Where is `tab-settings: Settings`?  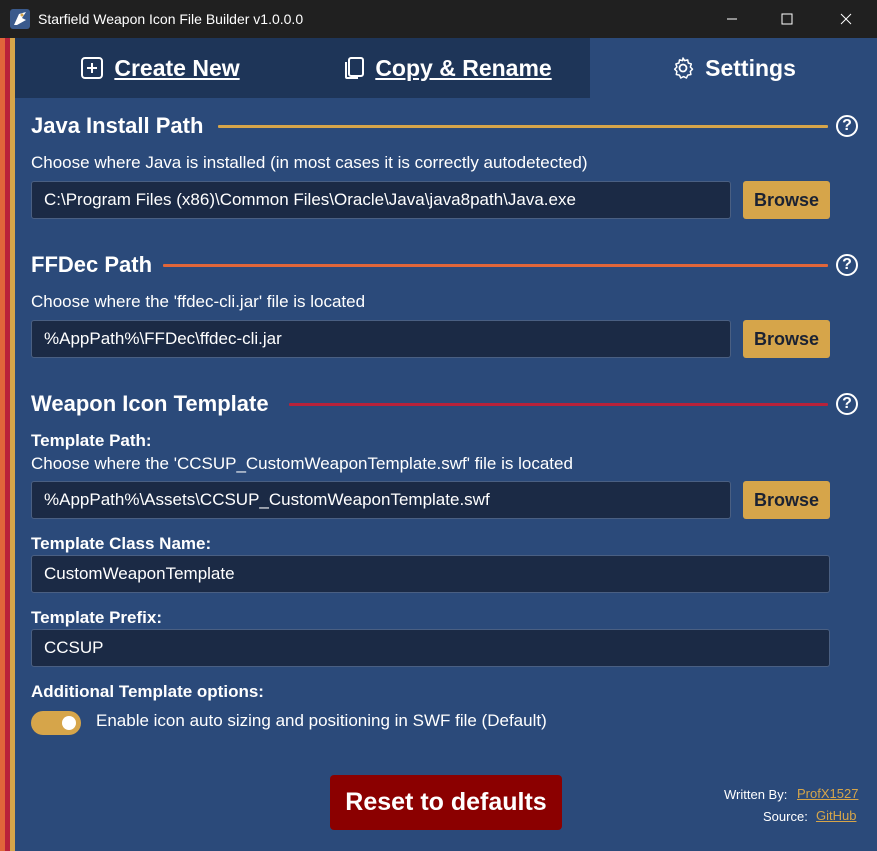
tab-settings: Settings is located at coordinates (733, 68).